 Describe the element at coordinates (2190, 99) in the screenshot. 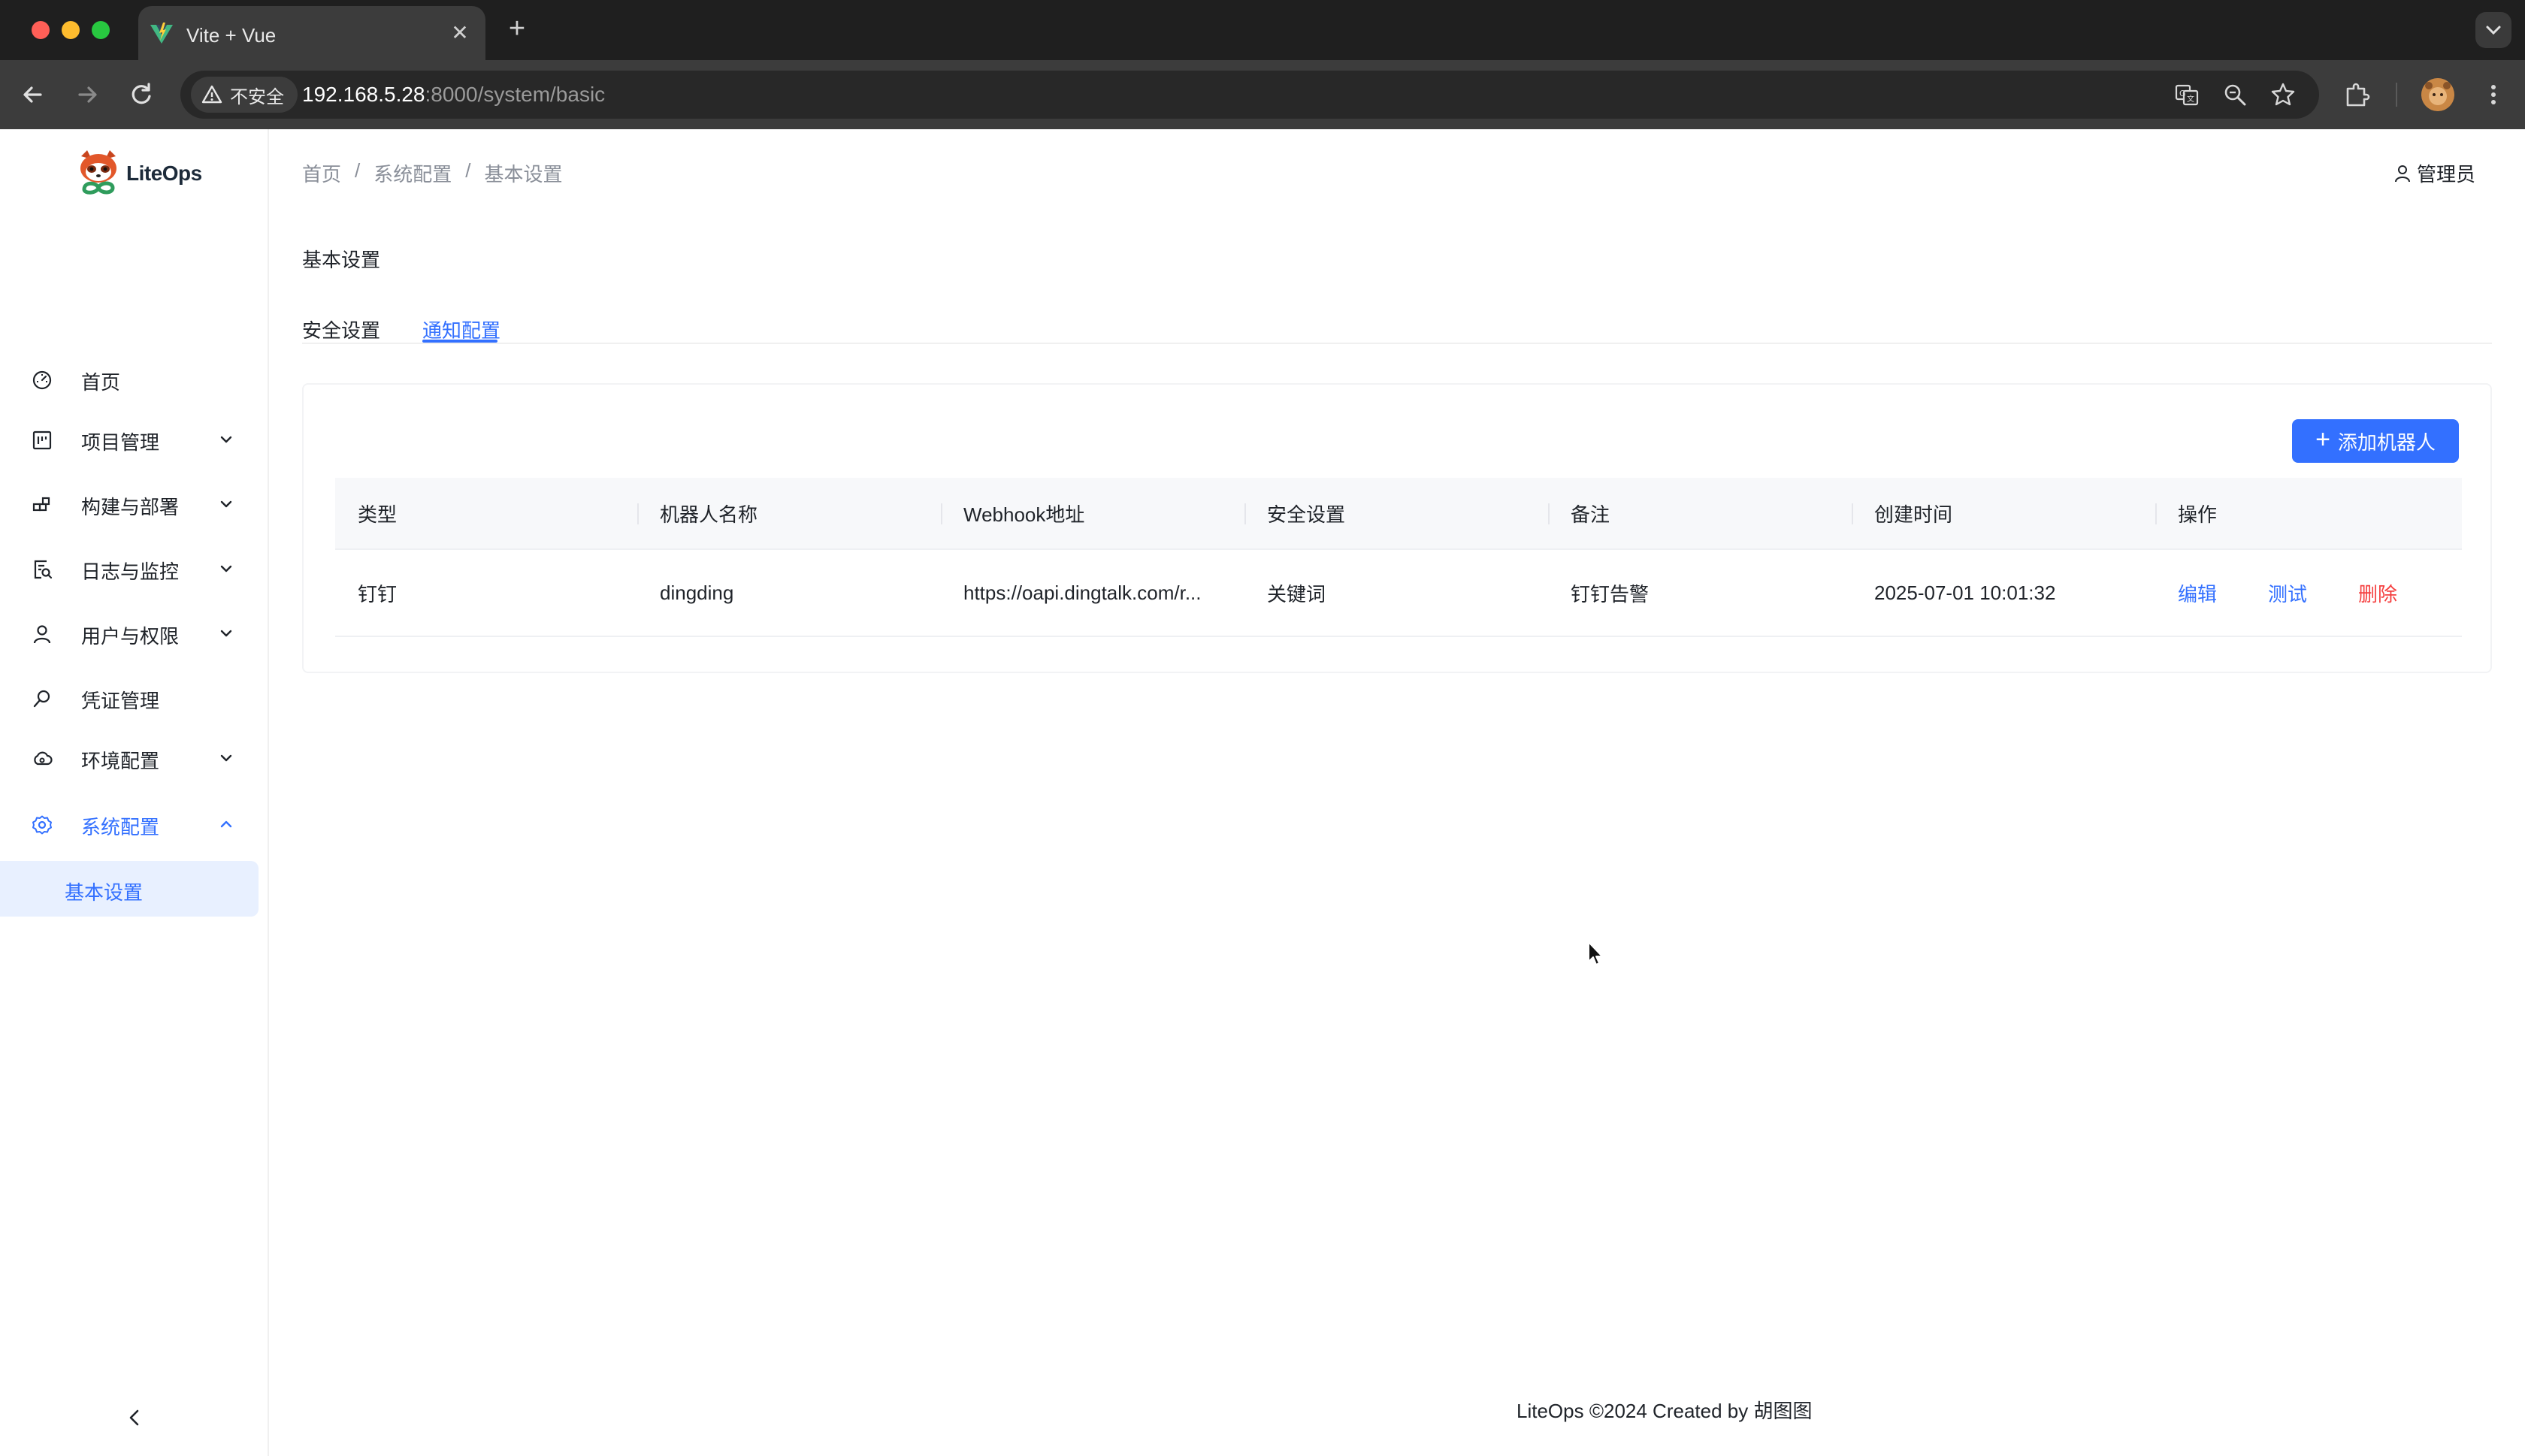

I see `svg-text: 文` at that location.